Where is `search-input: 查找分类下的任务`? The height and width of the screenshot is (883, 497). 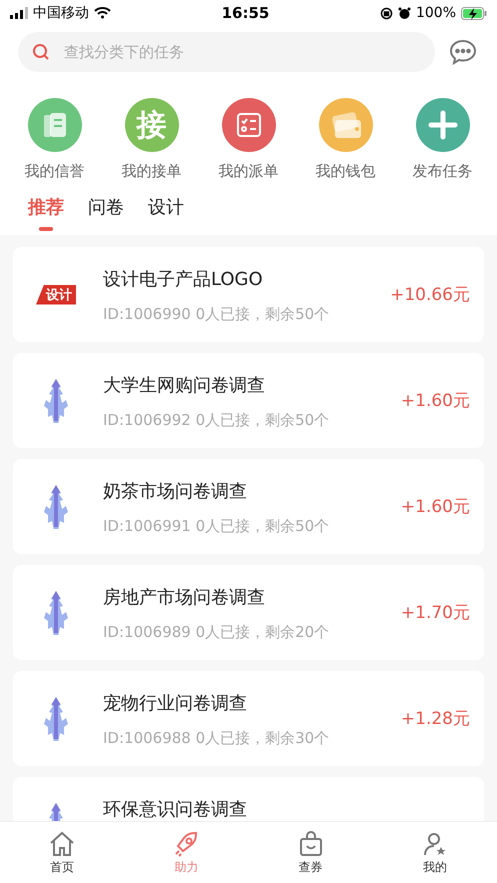 search-input: 查找分类下的任务 is located at coordinates (241, 52).